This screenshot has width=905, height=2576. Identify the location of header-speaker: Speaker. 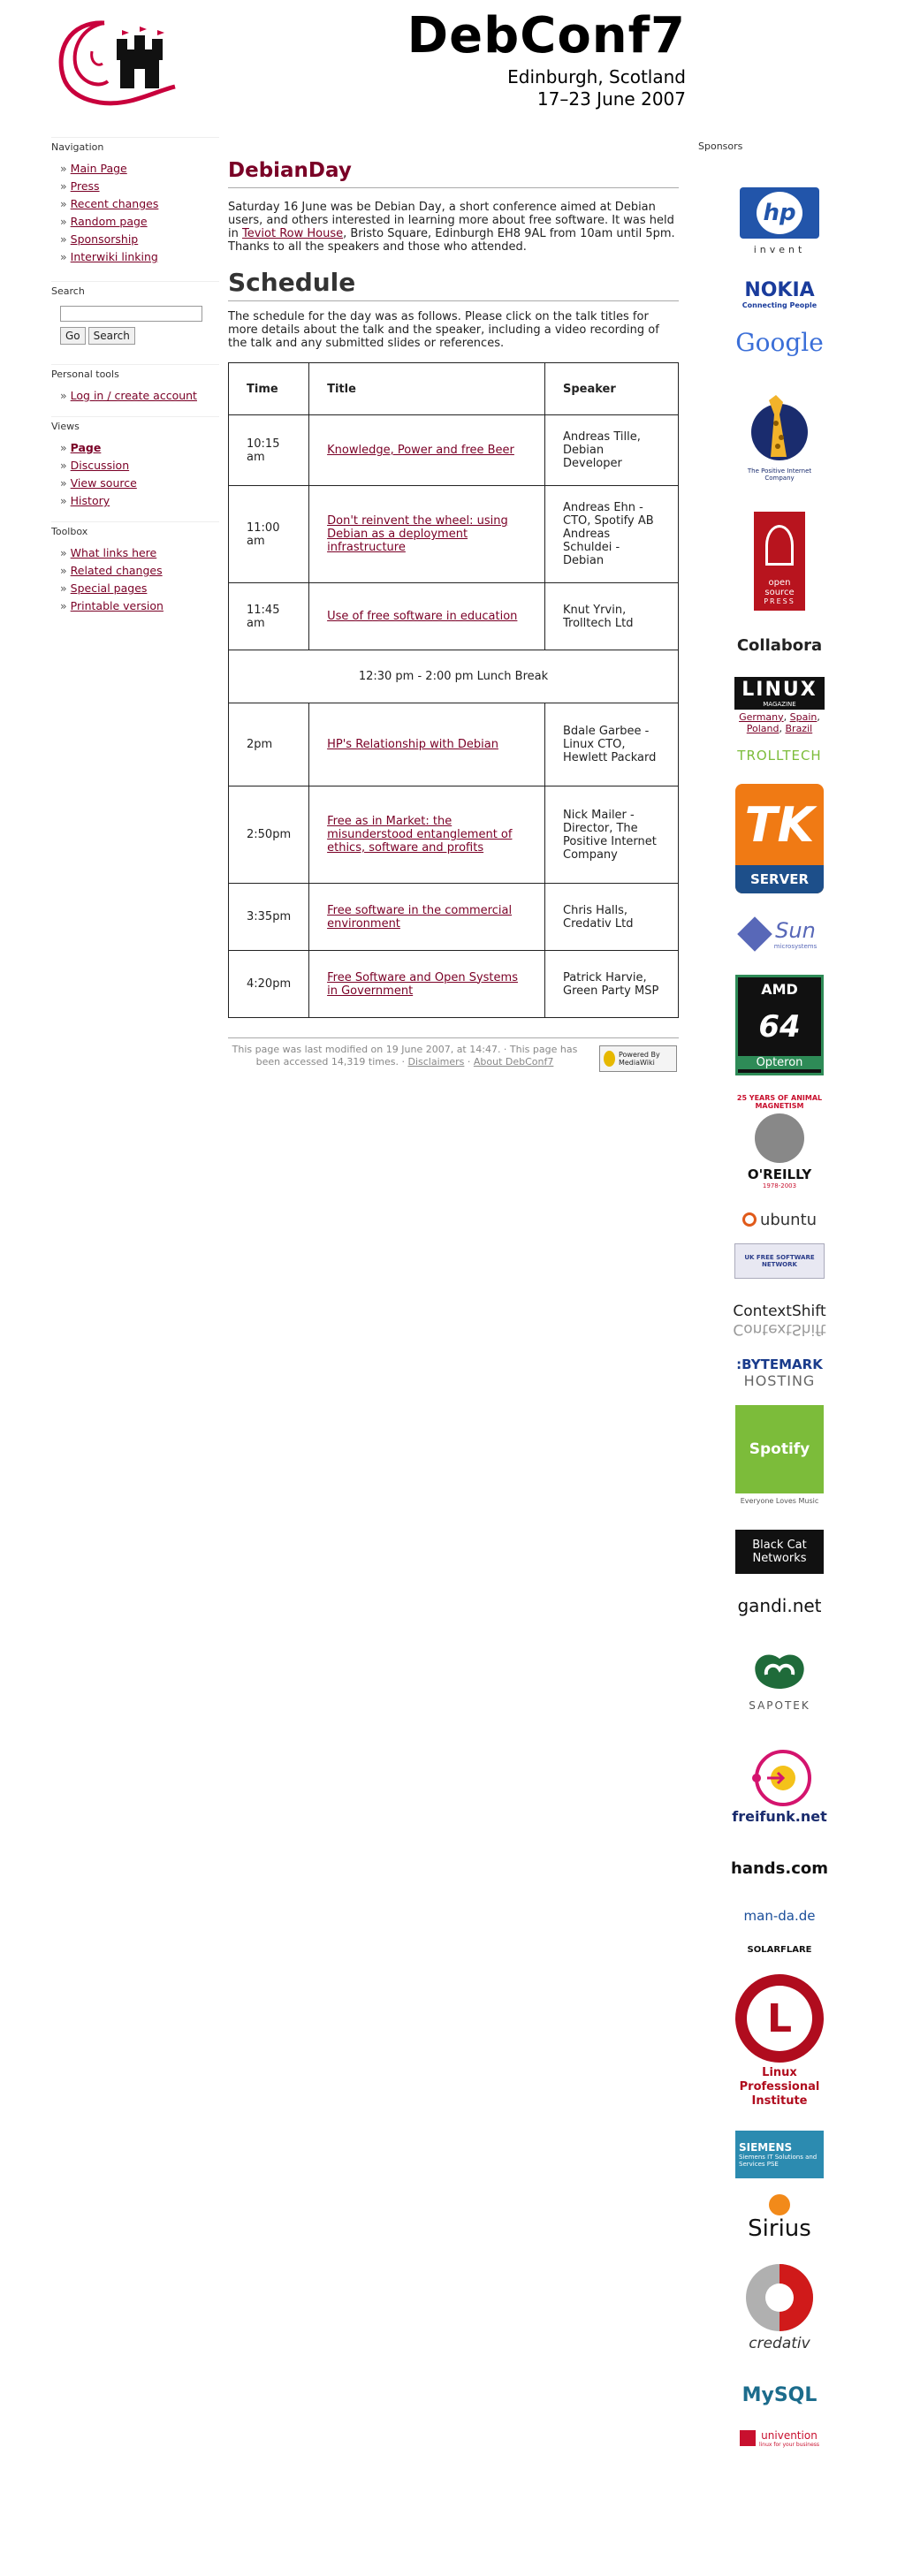
(612, 388).